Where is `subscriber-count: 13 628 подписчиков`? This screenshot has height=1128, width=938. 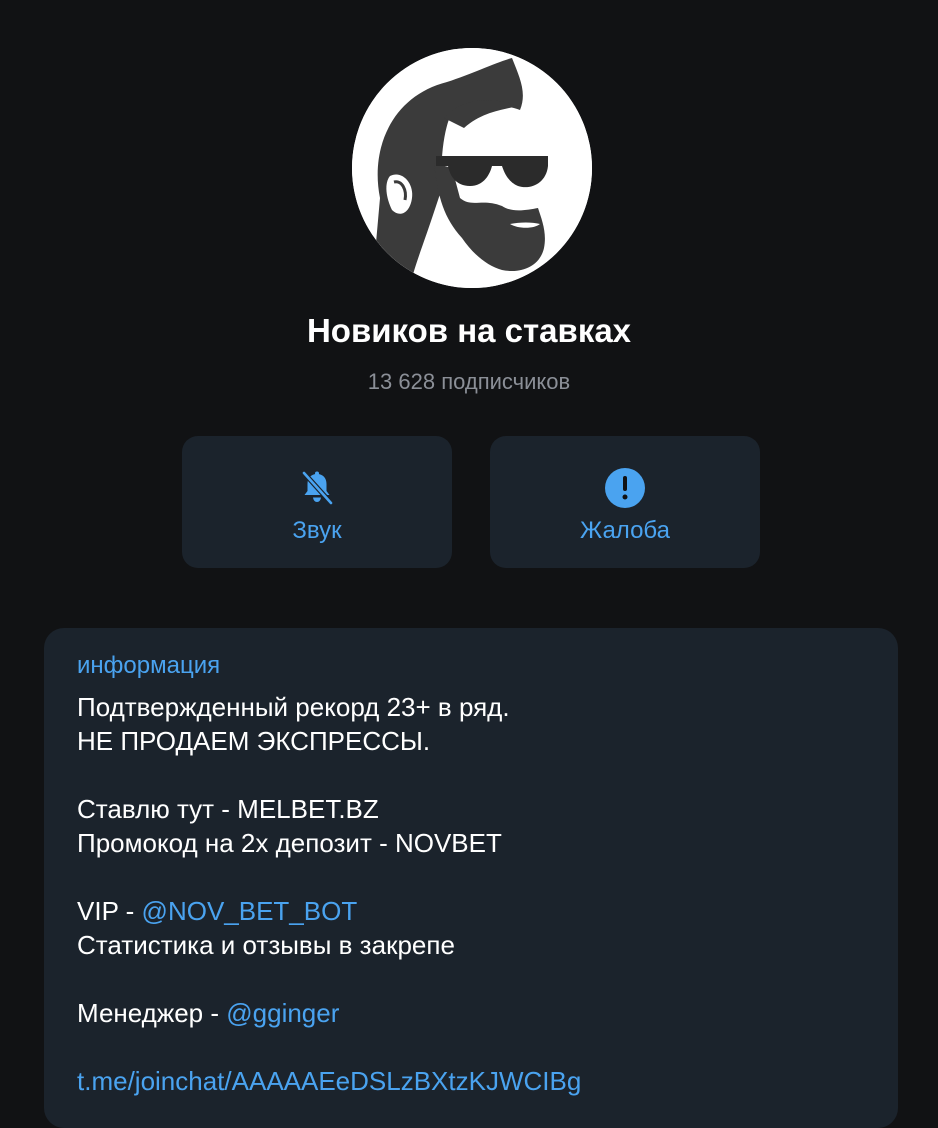 subscriber-count: 13 628 подписчиков is located at coordinates (469, 381).